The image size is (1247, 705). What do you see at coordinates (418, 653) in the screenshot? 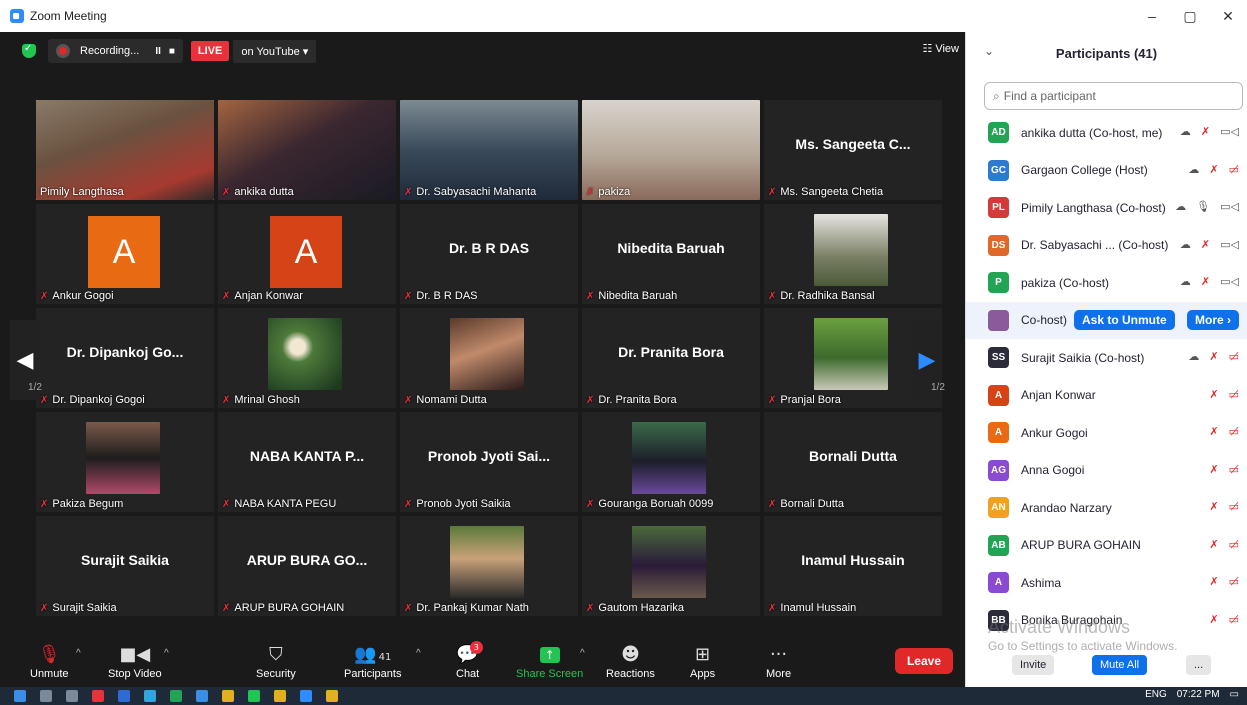
I see `participants-options-caret: ^` at bounding box center [418, 653].